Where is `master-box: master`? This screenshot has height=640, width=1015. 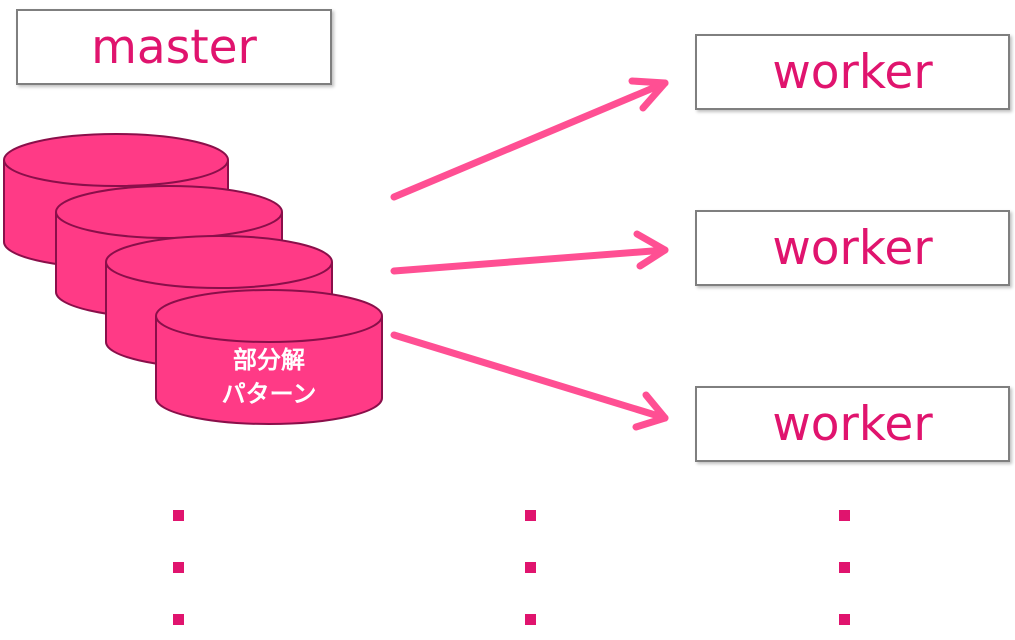
master-box: master is located at coordinates (174, 47).